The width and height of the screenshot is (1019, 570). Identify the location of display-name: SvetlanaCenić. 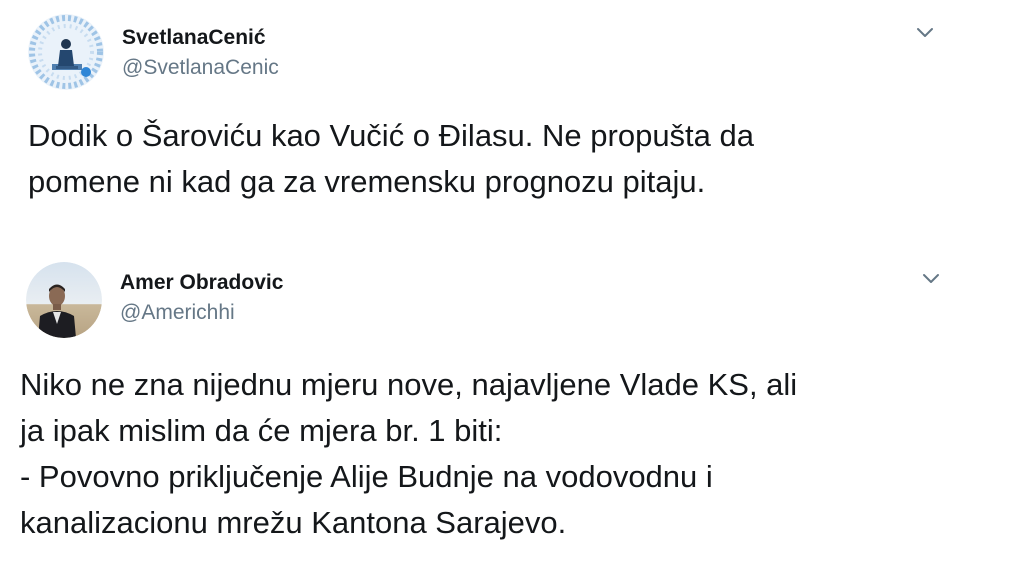
(194, 38).